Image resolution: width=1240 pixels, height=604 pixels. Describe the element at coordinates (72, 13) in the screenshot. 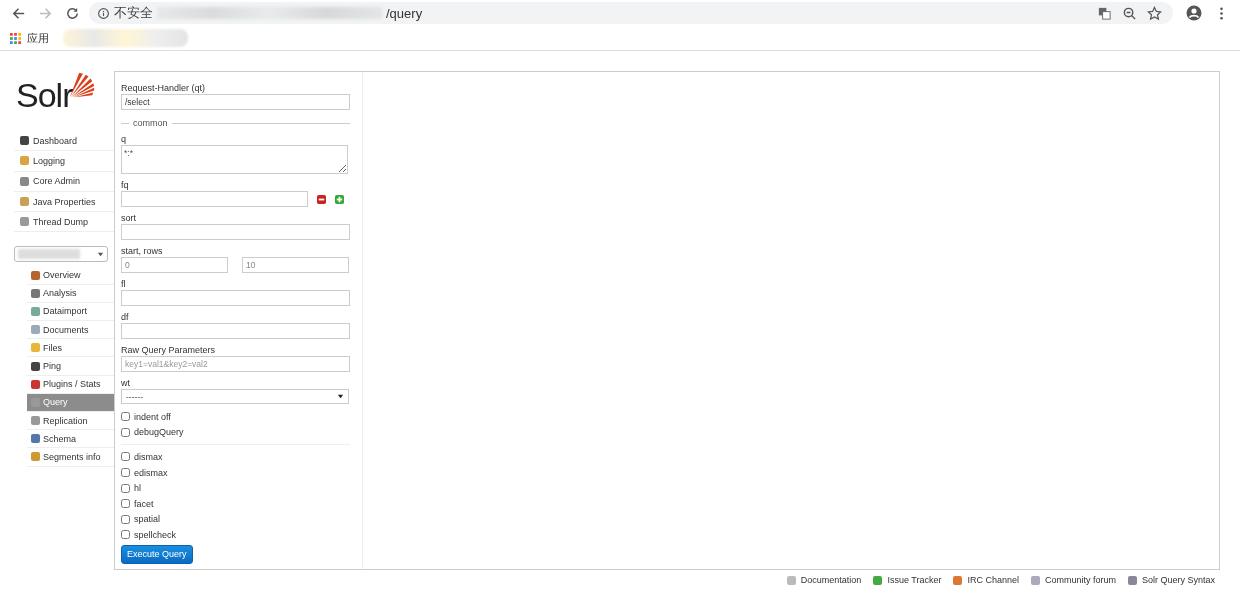

I see `reload-icon` at that location.